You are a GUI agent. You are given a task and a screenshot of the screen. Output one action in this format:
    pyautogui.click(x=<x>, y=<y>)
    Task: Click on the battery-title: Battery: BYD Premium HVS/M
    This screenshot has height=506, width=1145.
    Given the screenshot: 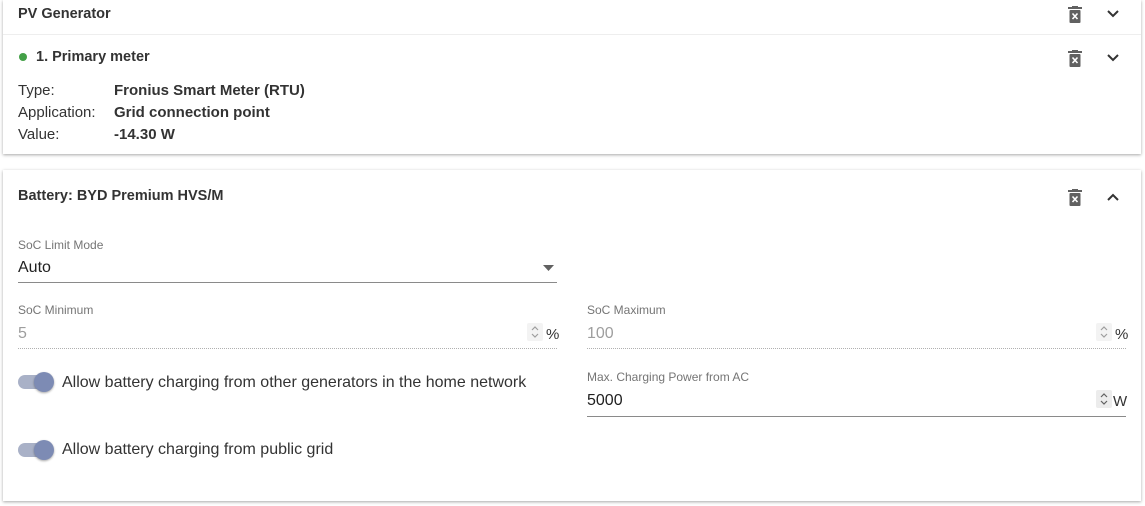 What is the action you would take?
    pyautogui.click(x=121, y=196)
    